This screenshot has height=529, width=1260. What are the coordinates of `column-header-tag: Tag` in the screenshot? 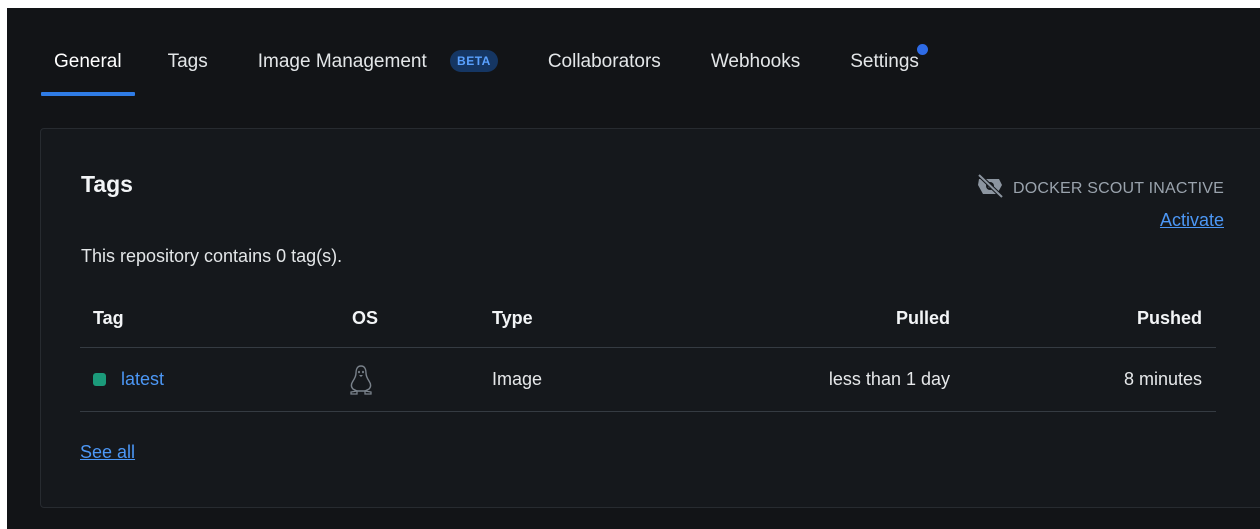 It's located at (108, 318).